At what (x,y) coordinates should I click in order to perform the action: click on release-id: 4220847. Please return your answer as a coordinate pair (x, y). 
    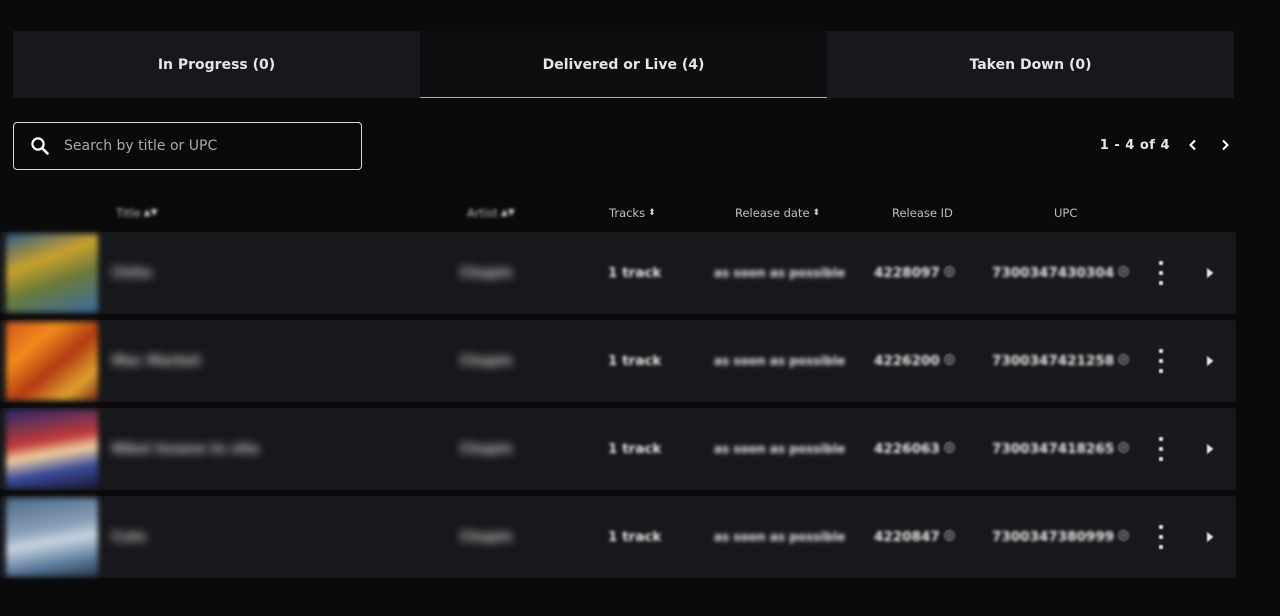
    Looking at the image, I should click on (907, 537).